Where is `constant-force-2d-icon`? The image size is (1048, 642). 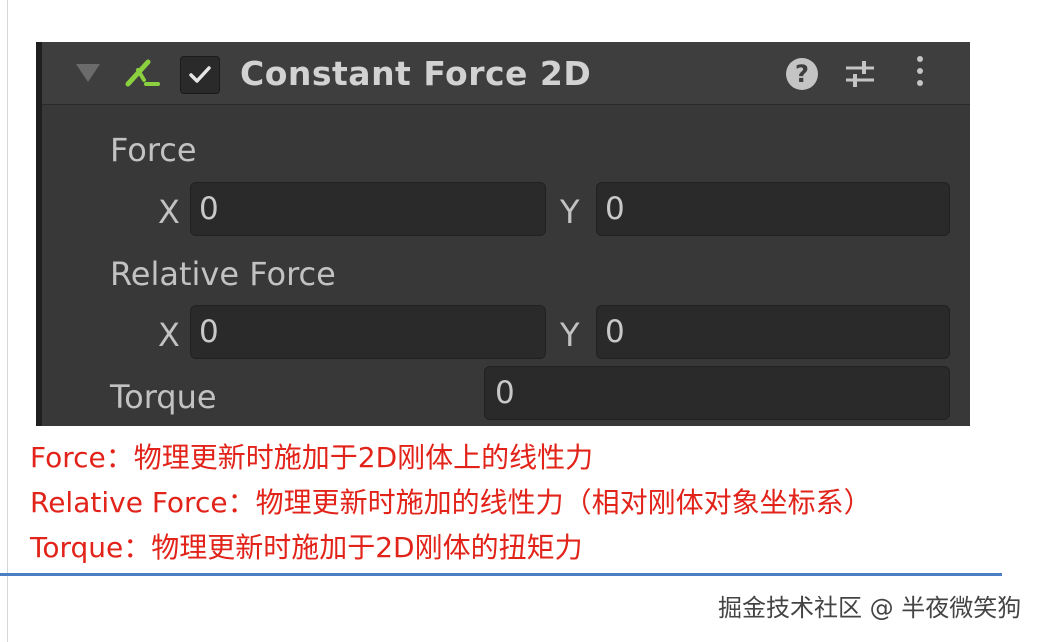
constant-force-2d-icon is located at coordinates (143, 73).